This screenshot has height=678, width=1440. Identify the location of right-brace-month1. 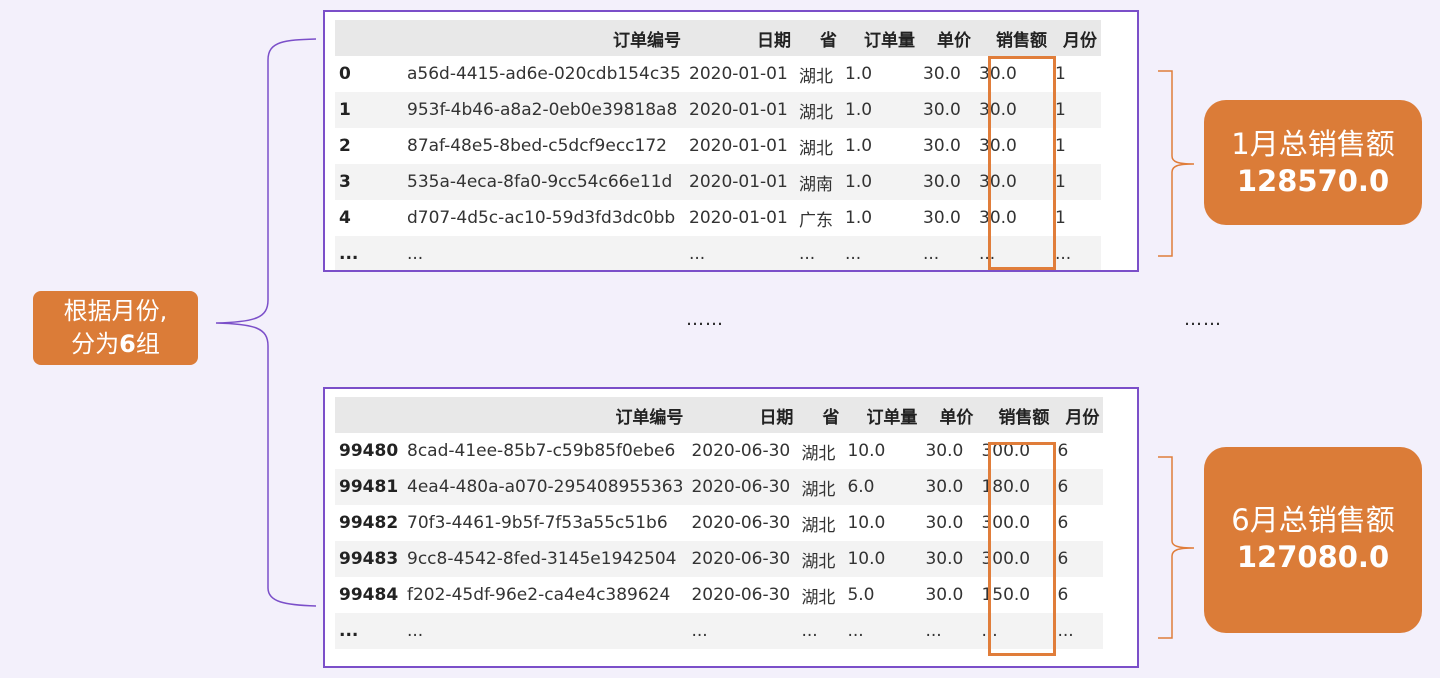
(1176, 163).